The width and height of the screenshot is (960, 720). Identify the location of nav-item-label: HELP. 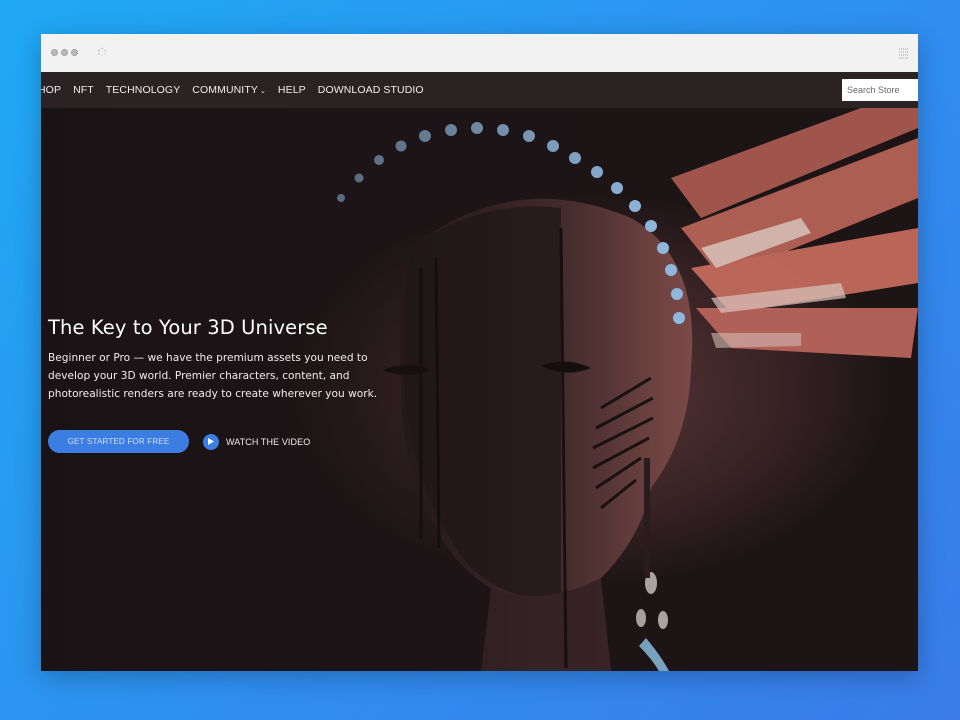
(291, 90).